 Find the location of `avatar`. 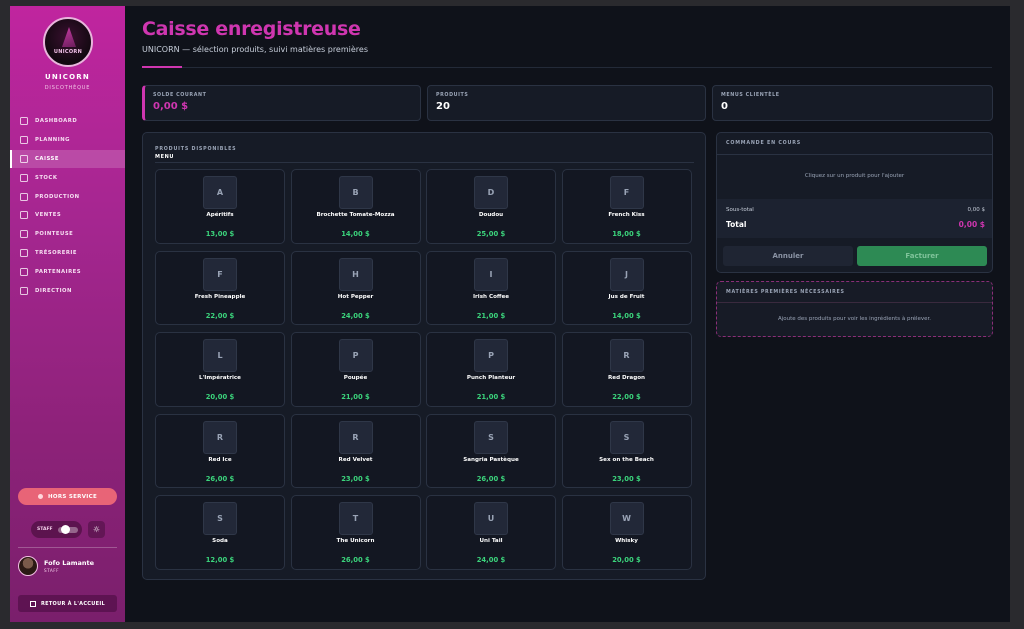

avatar is located at coordinates (28, 566).